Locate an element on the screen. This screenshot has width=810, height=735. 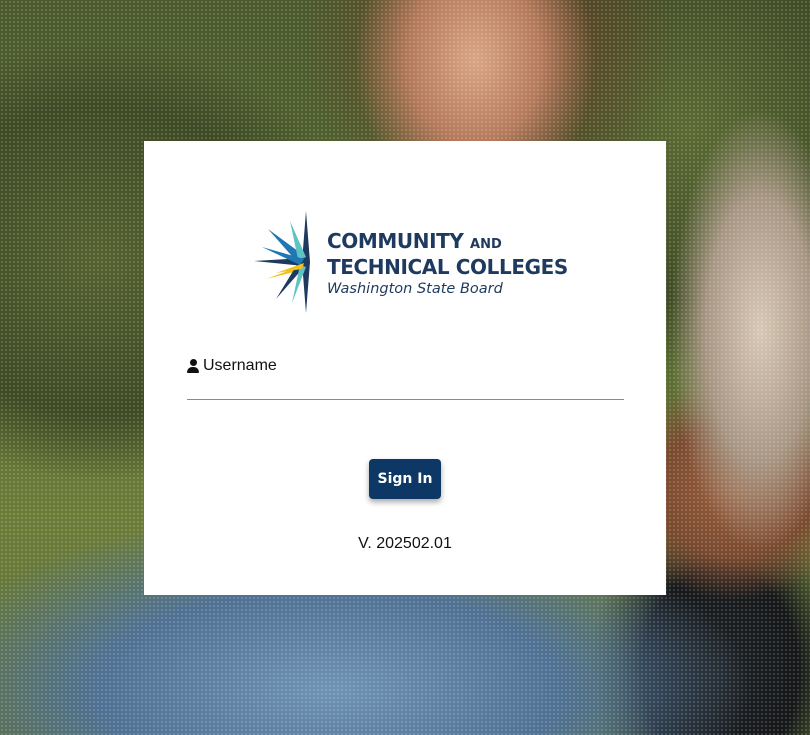
username-field: Username is located at coordinates (407, 377).